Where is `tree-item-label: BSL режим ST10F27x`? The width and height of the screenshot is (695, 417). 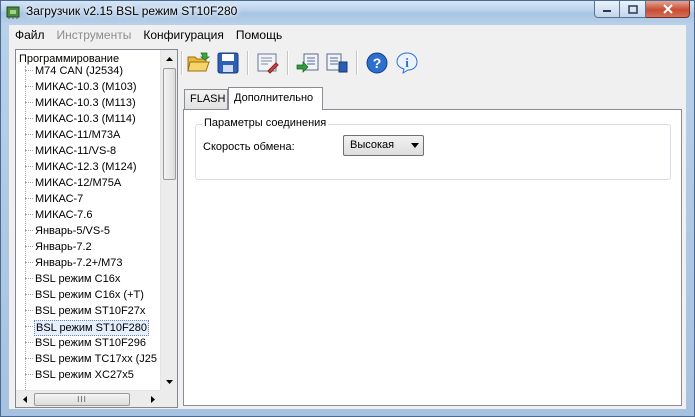 tree-item-label: BSL режим ST10F27x is located at coordinates (90, 311).